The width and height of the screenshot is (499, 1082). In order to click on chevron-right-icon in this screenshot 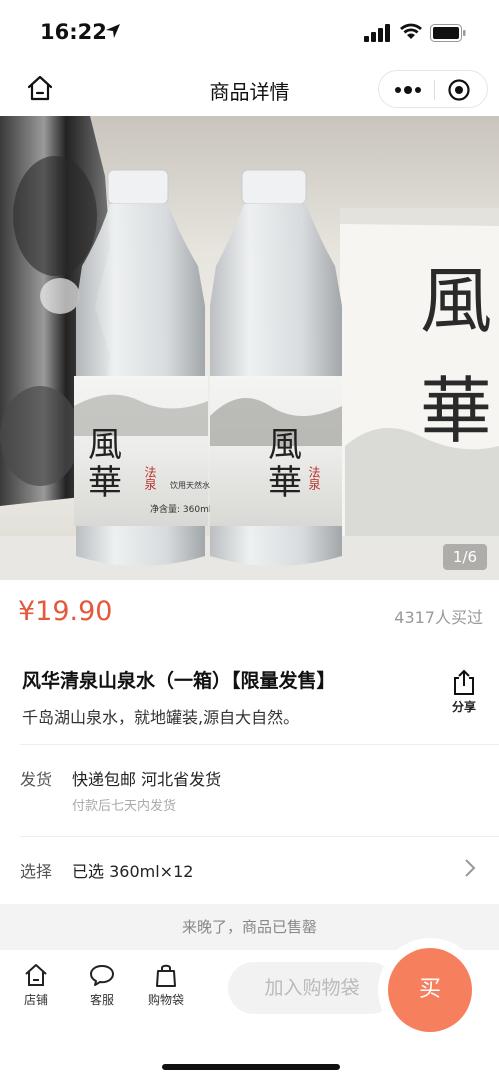, I will do `click(470, 868)`.